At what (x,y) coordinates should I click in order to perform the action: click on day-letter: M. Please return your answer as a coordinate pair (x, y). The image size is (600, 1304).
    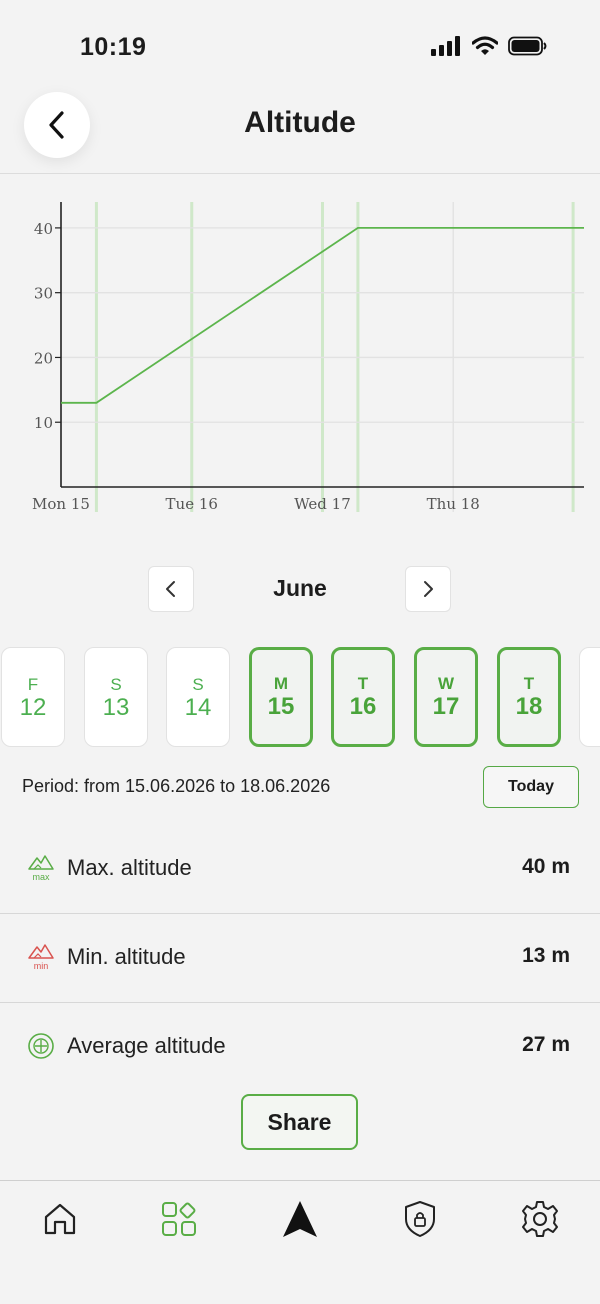
    Looking at the image, I should click on (281, 683).